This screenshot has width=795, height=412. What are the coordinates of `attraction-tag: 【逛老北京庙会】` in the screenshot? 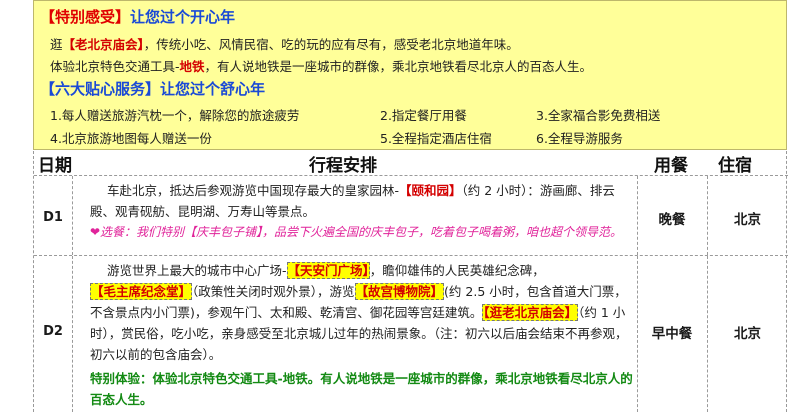 It's located at (530, 312).